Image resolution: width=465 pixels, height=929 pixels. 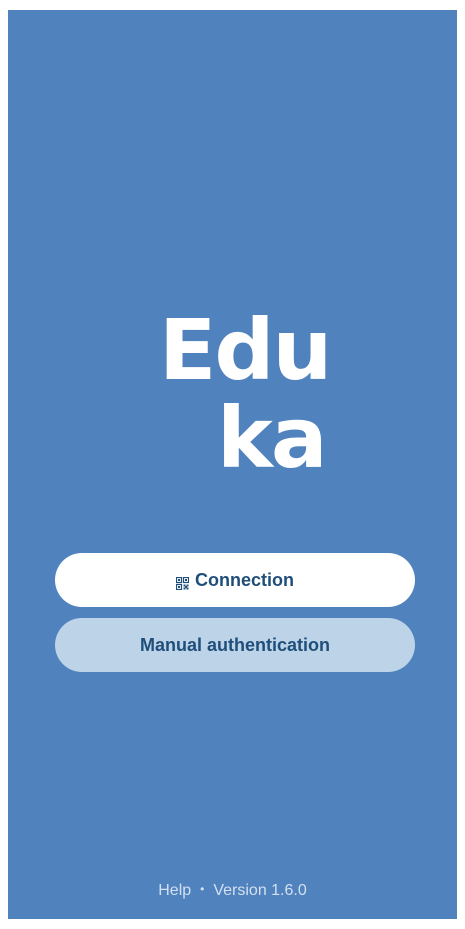 What do you see at coordinates (174, 890) in the screenshot?
I see `help-link: Help` at bounding box center [174, 890].